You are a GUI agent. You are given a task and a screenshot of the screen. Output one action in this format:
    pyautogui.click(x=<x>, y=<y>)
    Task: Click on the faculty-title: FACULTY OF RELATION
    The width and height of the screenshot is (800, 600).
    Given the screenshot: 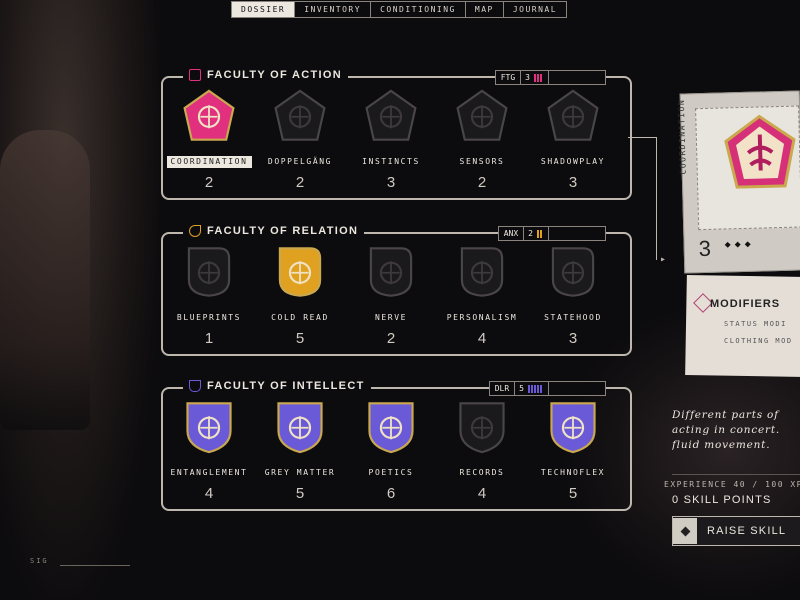 What is the action you would take?
    pyautogui.click(x=283, y=231)
    